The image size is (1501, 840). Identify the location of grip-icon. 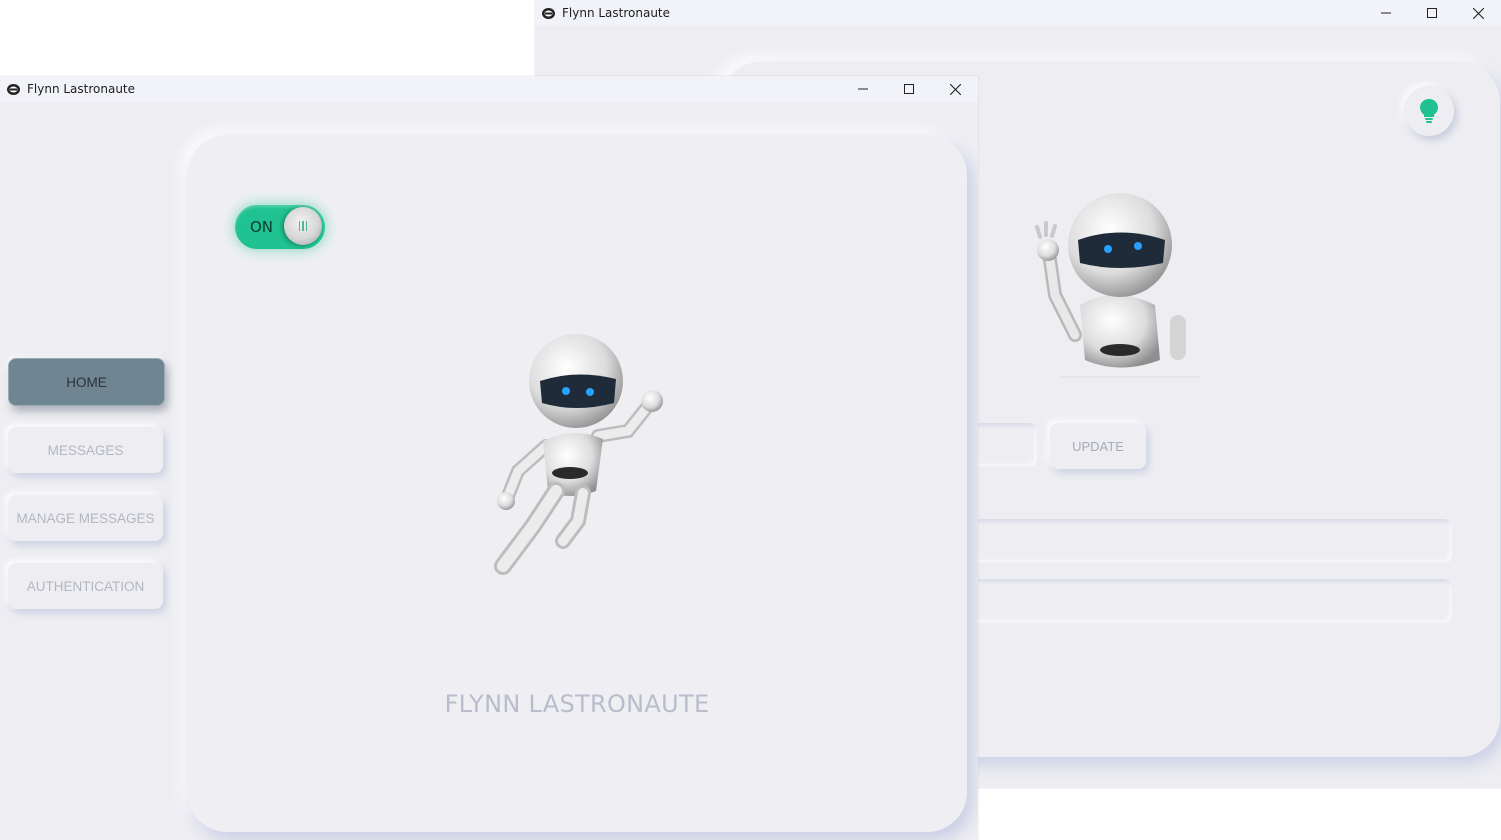
(303, 226).